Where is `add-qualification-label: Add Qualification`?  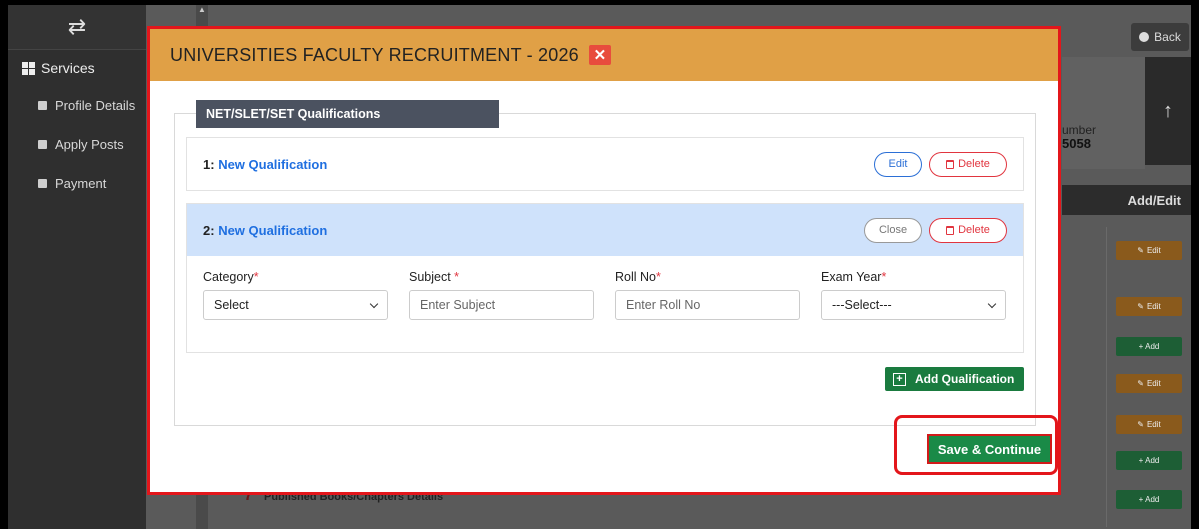
add-qualification-label: Add Qualification is located at coordinates (965, 379).